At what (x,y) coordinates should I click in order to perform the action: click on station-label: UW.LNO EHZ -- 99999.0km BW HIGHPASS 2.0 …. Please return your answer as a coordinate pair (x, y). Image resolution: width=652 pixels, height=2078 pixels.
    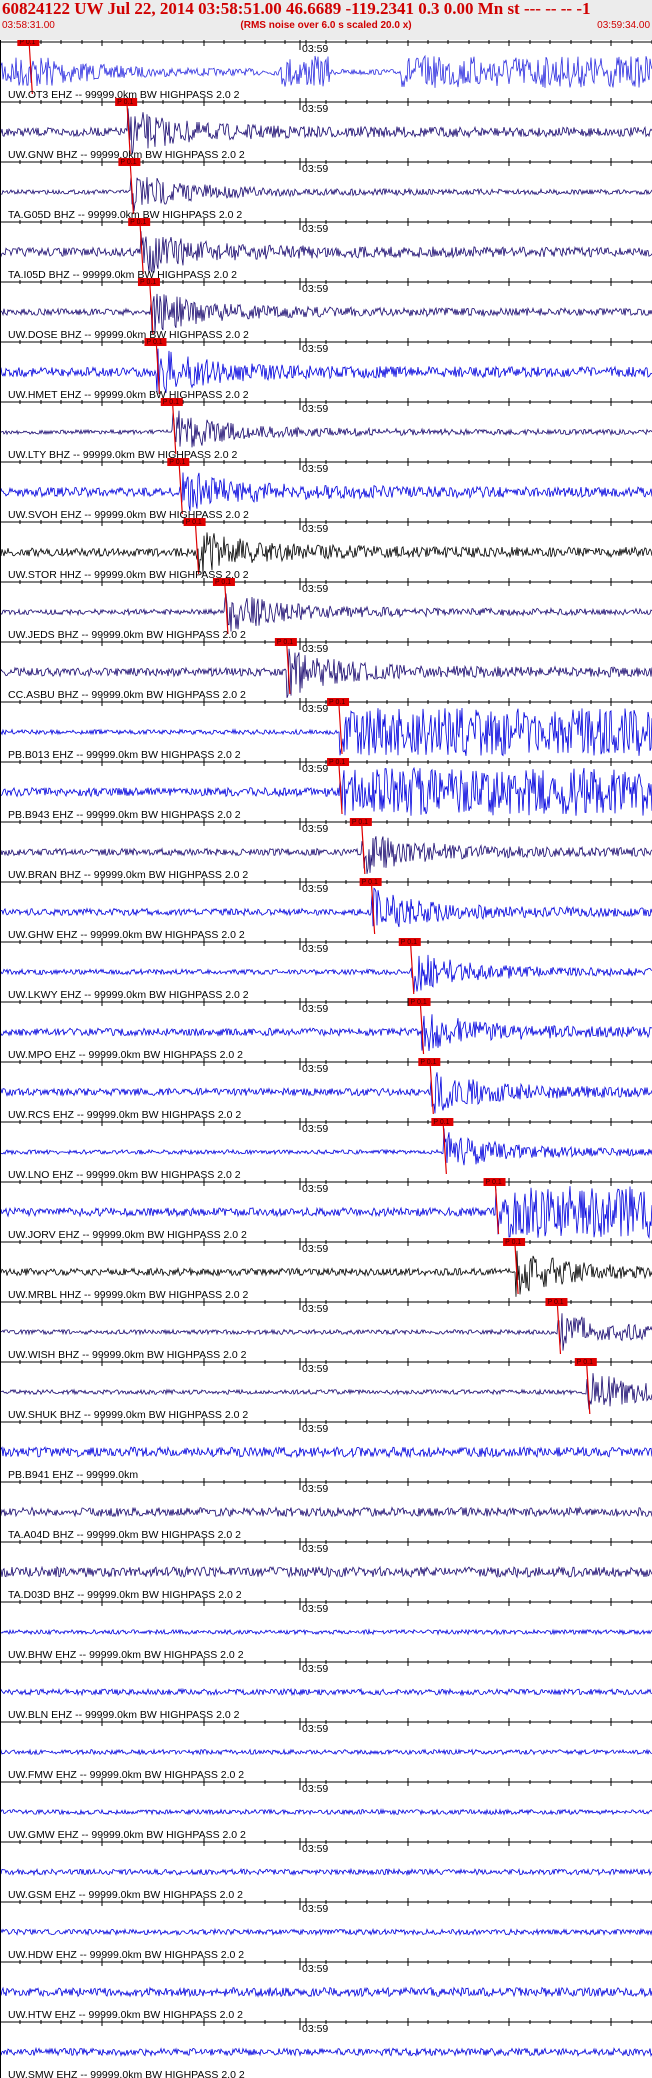
    Looking at the image, I should click on (124, 1175).